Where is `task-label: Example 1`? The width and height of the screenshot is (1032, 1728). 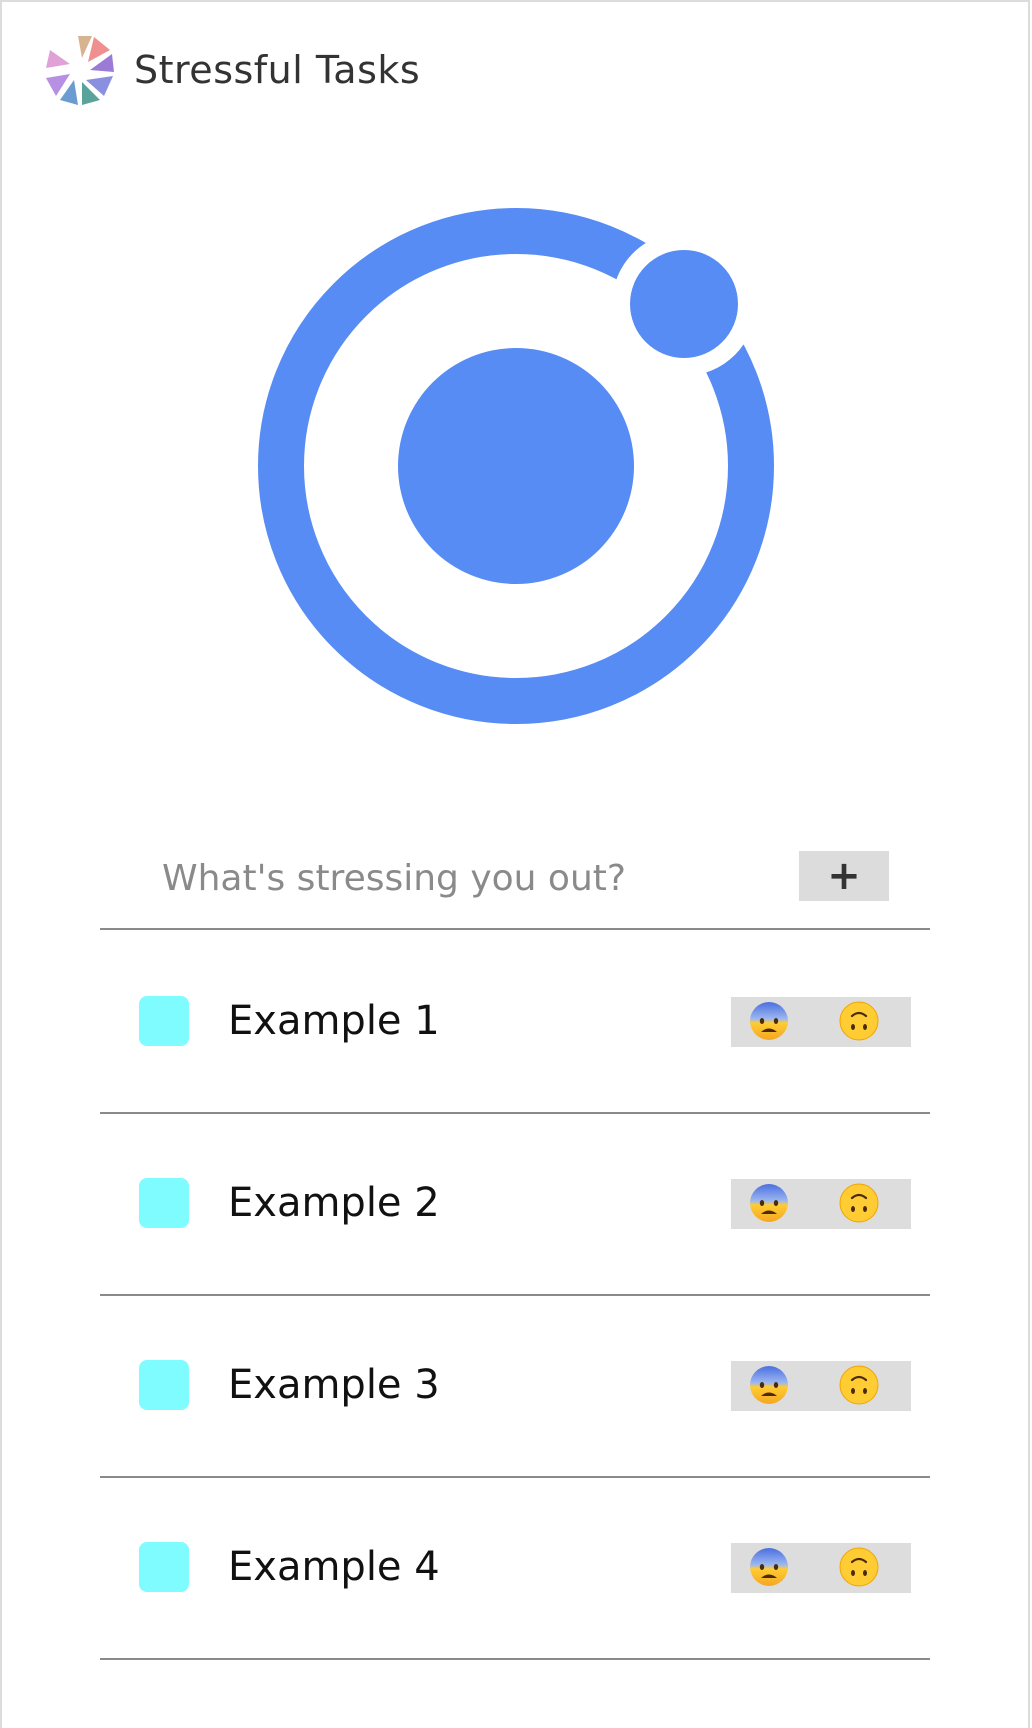 task-label: Example 1 is located at coordinates (334, 1021).